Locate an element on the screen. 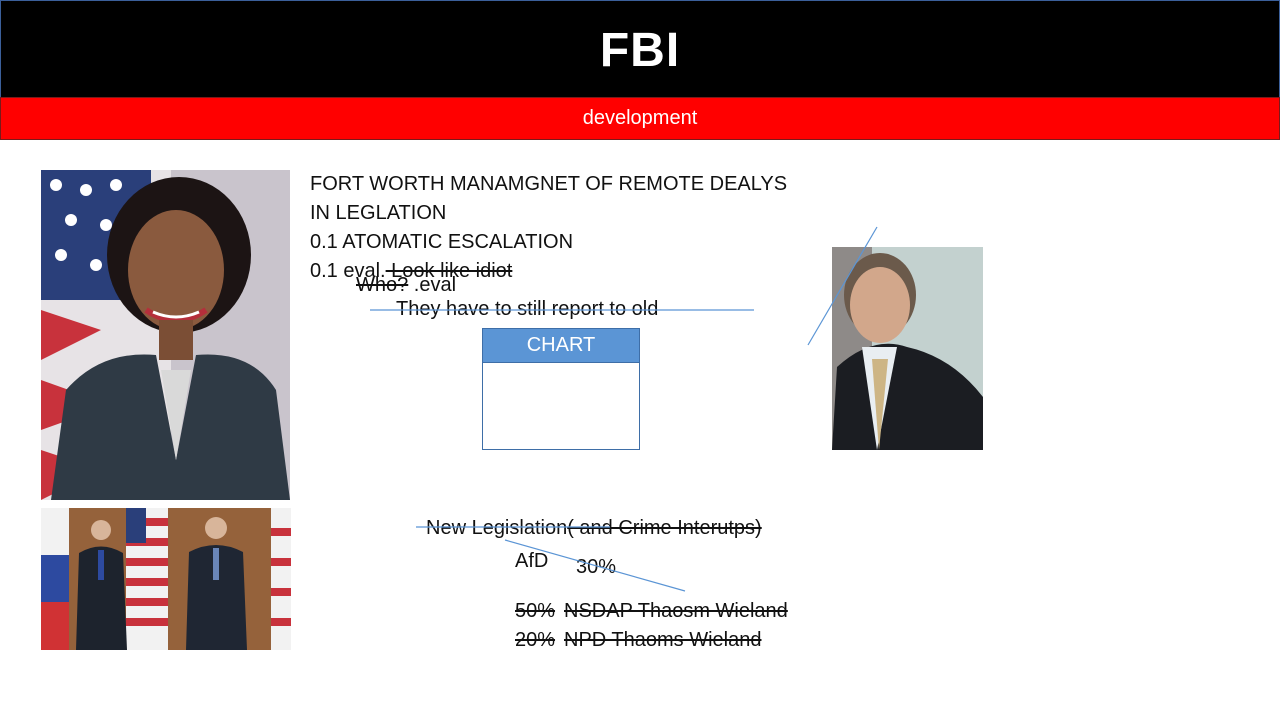 This screenshot has width=1280, height=720. legislation-heading-text: New Legislation is located at coordinates (497, 528).